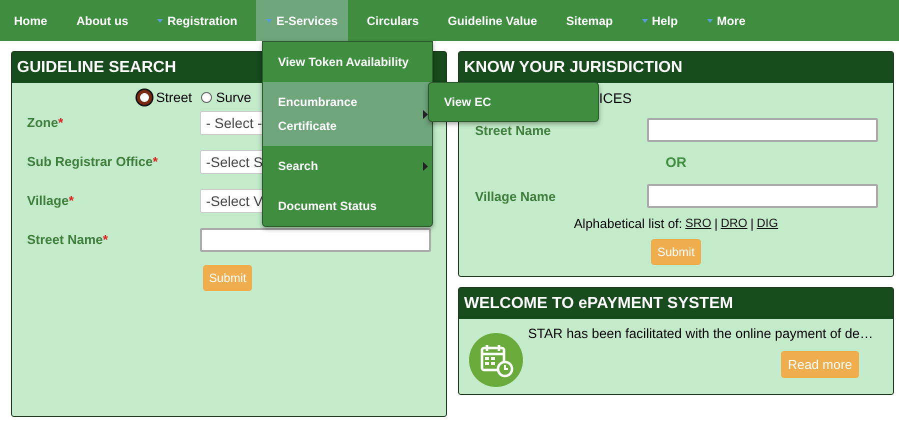 The height and width of the screenshot is (423, 899). Describe the element at coordinates (493, 20) in the screenshot. I see `nav-item: Guideline Value` at that location.